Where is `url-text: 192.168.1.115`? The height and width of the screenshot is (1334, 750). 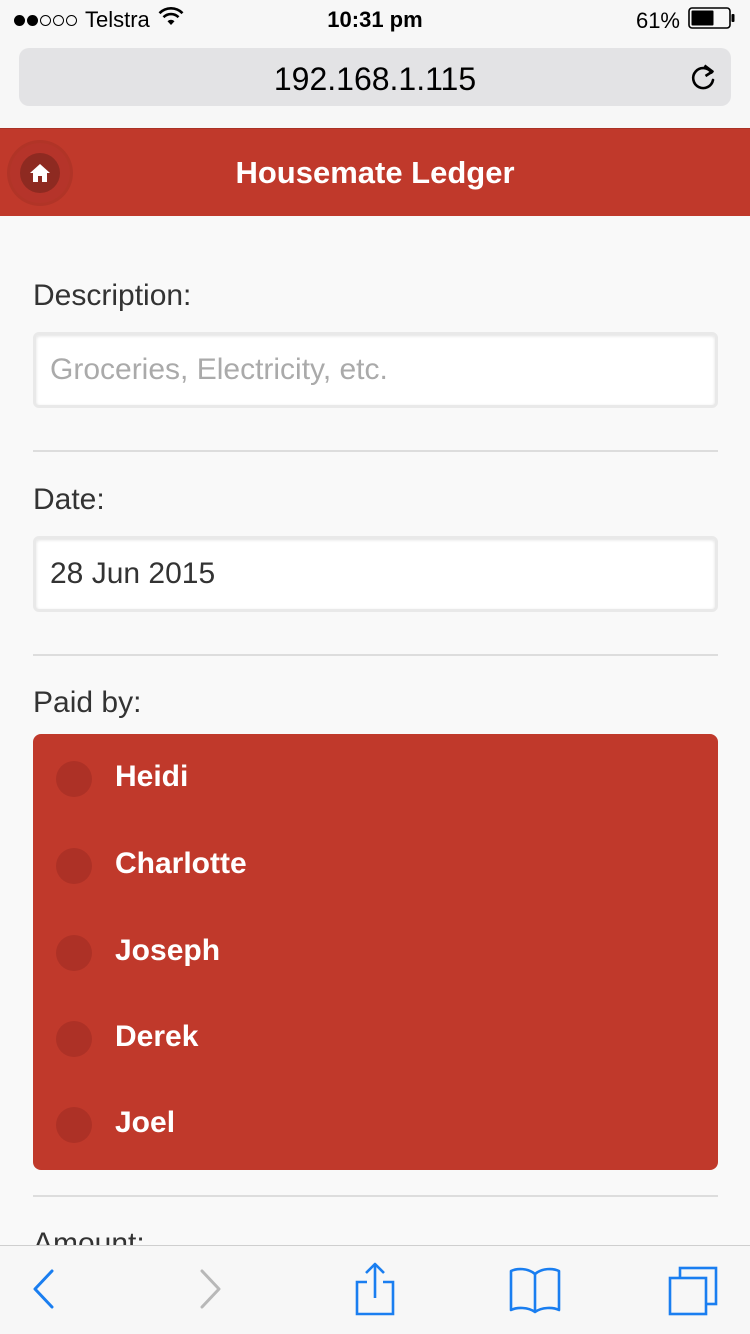 url-text: 192.168.1.115 is located at coordinates (375, 79).